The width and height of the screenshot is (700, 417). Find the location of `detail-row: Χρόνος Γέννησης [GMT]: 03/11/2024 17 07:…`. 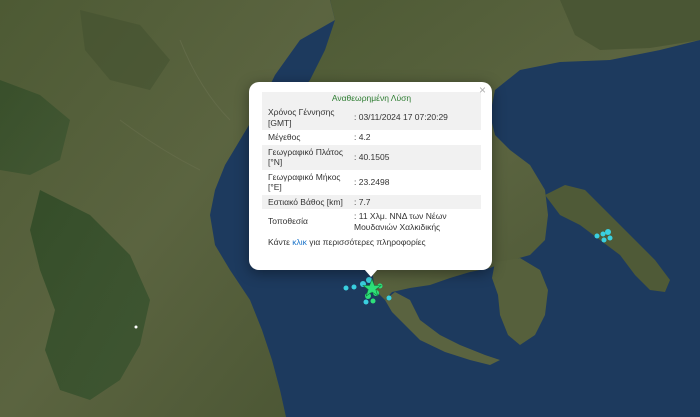

detail-row: Χρόνος Γέννησης [GMT]: 03/11/2024 17 07:… is located at coordinates (371, 117).